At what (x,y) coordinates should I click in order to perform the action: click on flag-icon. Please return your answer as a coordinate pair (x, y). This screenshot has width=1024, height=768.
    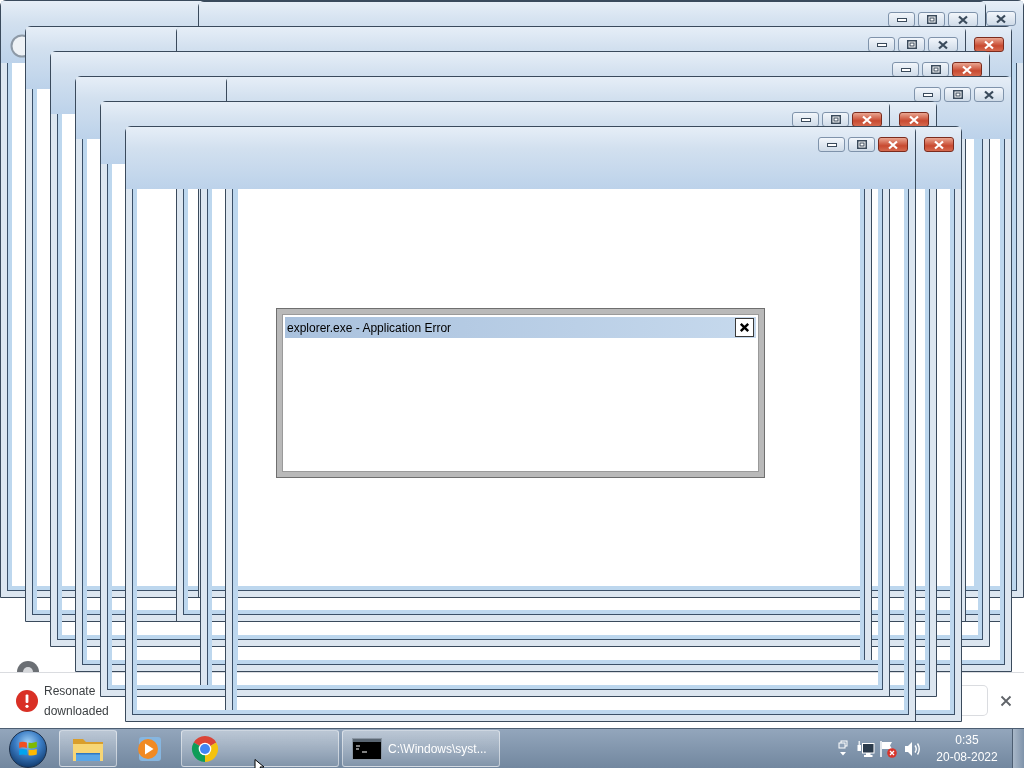
    Looking at the image, I should click on (888, 748).